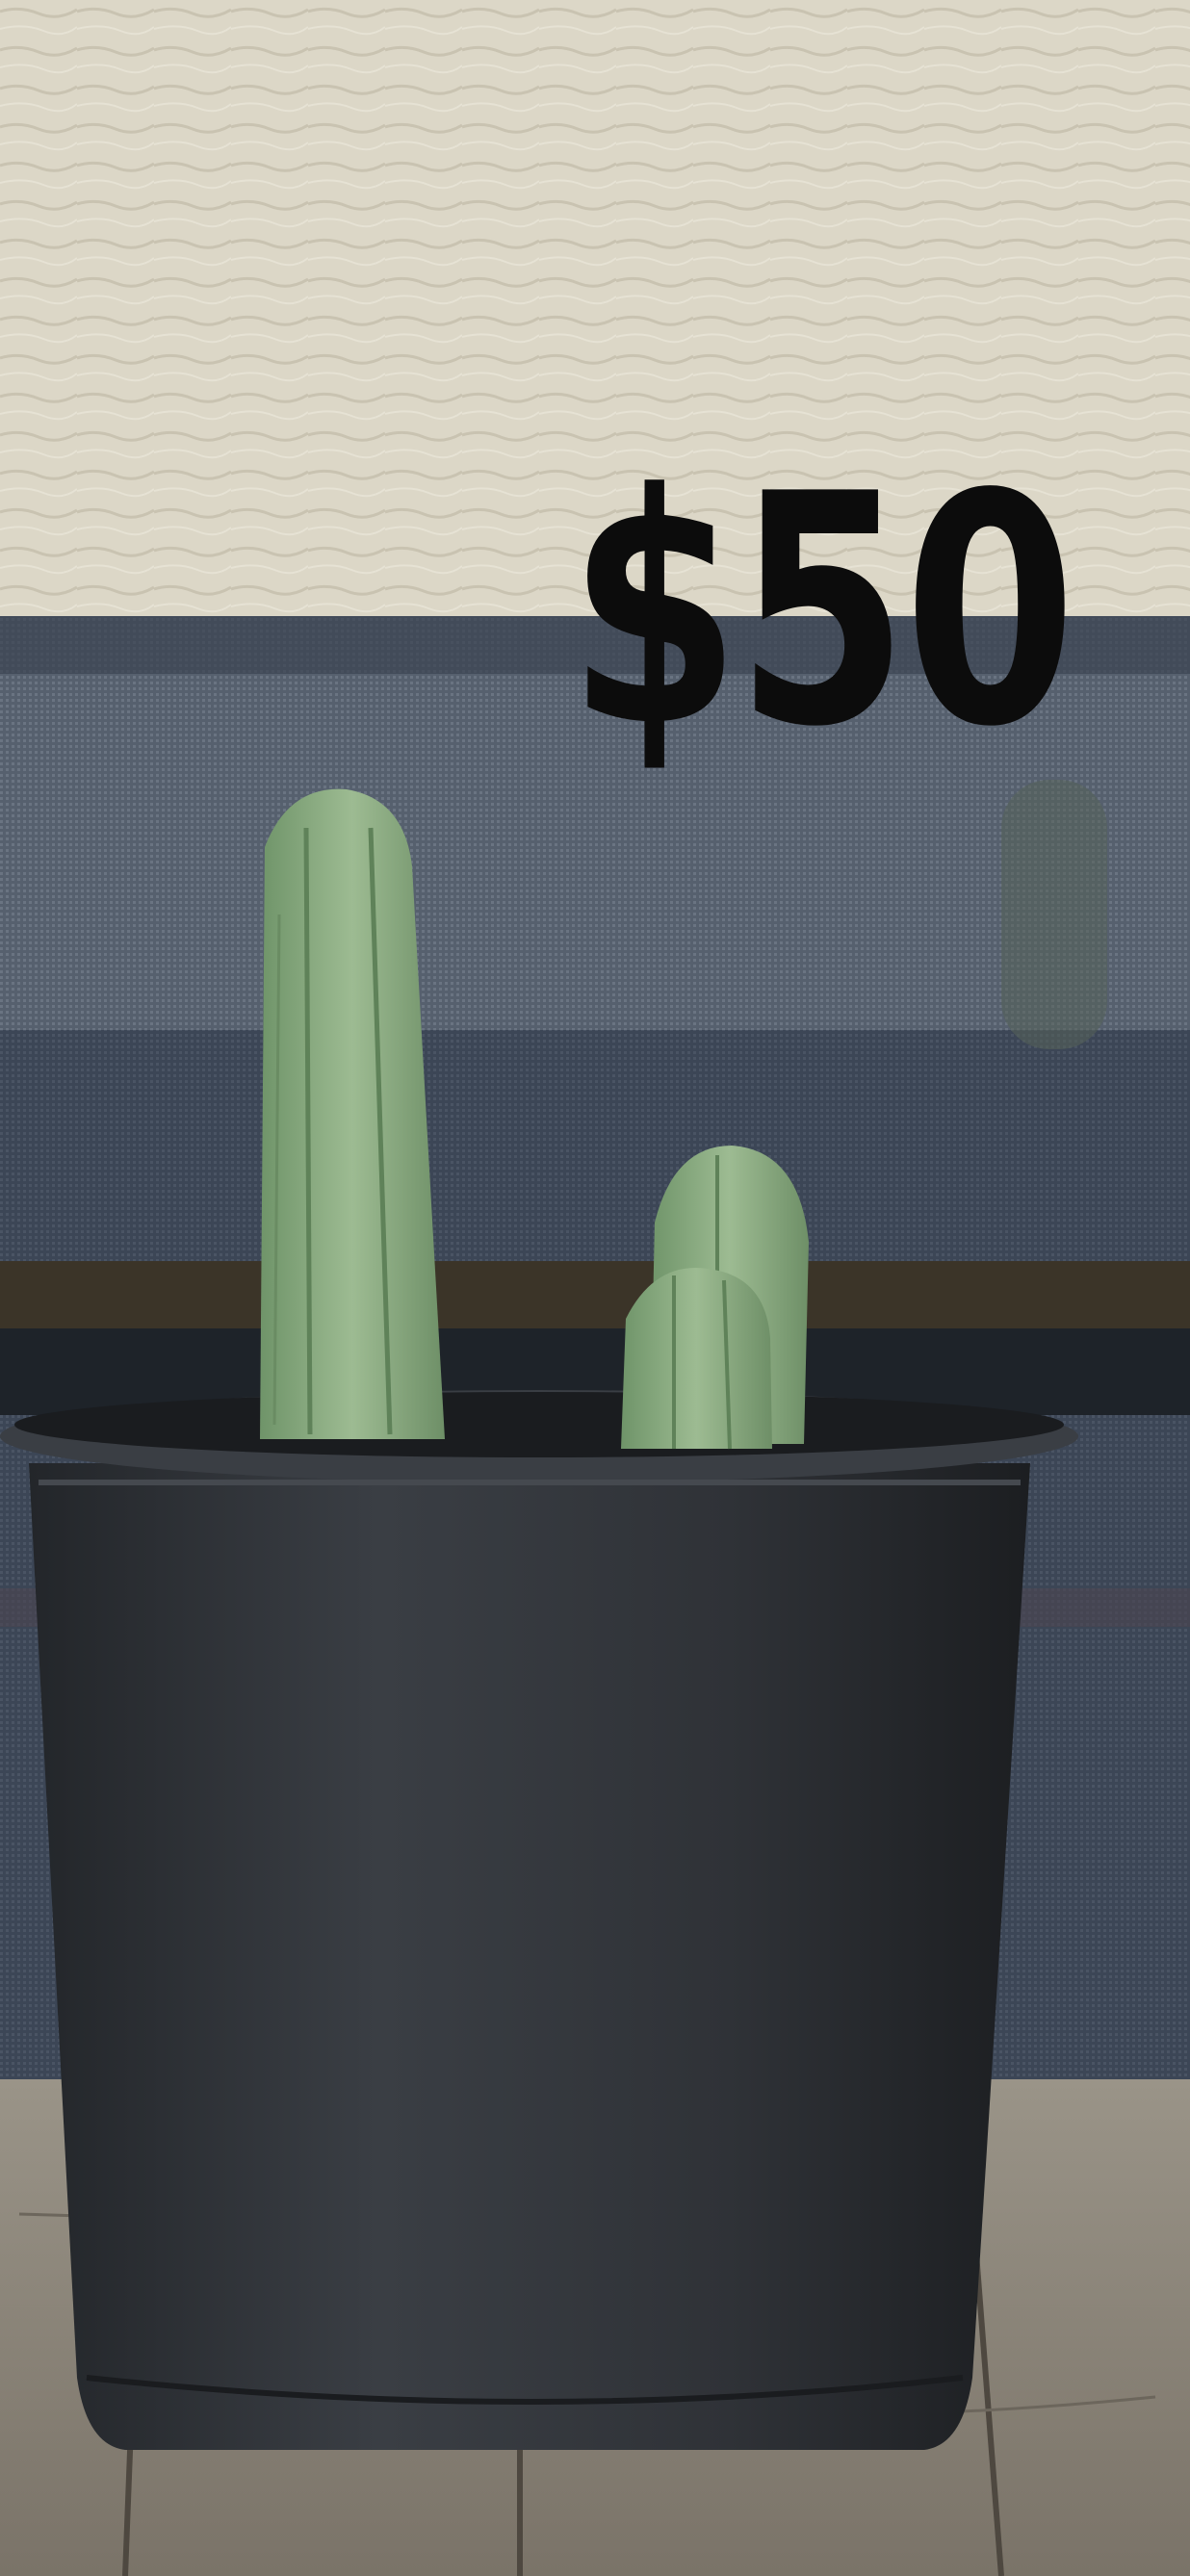 The width and height of the screenshot is (1190, 2576). Describe the element at coordinates (822, 611) in the screenshot. I see `price-label: $50` at that location.